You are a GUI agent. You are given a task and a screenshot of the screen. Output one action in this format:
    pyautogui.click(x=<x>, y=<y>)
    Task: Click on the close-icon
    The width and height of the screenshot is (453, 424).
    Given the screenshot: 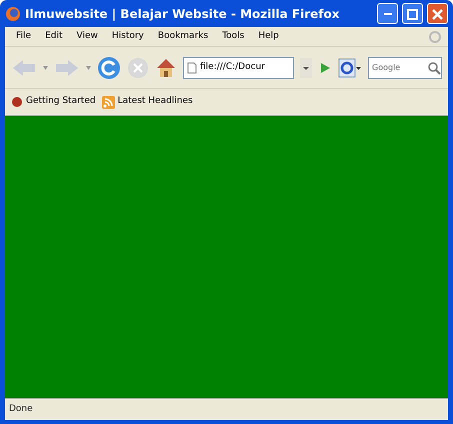 What is the action you would take?
    pyautogui.click(x=437, y=14)
    